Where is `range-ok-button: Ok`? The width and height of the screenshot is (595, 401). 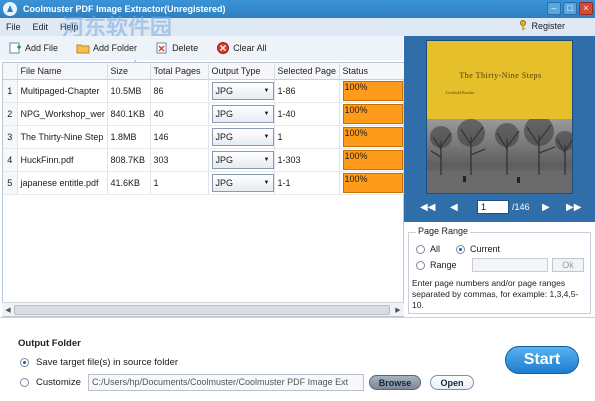 range-ok-button: Ok is located at coordinates (568, 265).